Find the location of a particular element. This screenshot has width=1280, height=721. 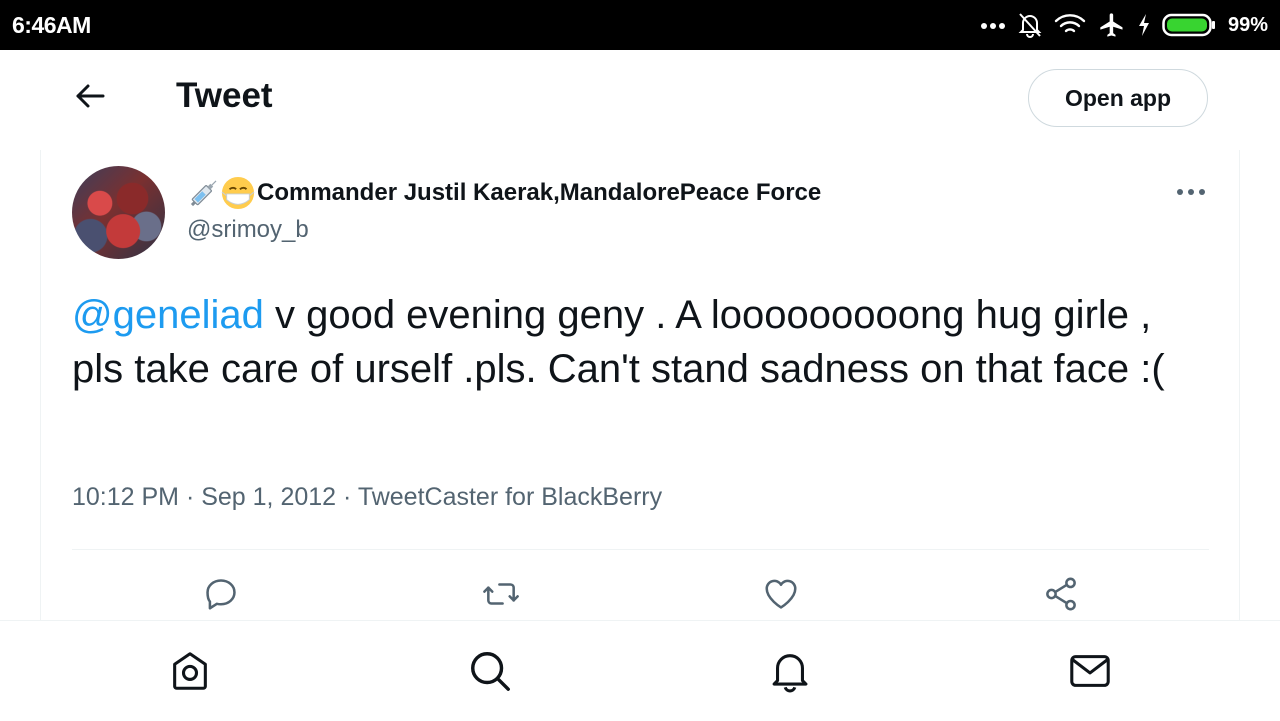

like-icon is located at coordinates (781, 596).